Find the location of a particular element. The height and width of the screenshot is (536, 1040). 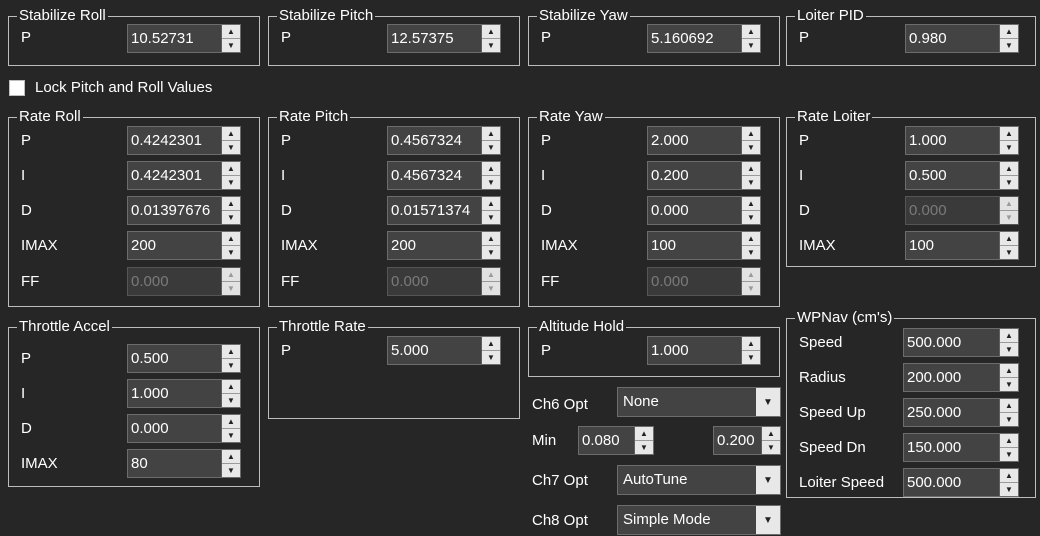

wpnav-loiter-speed-input: 500.000 ▲ ▼ is located at coordinates (961, 482).